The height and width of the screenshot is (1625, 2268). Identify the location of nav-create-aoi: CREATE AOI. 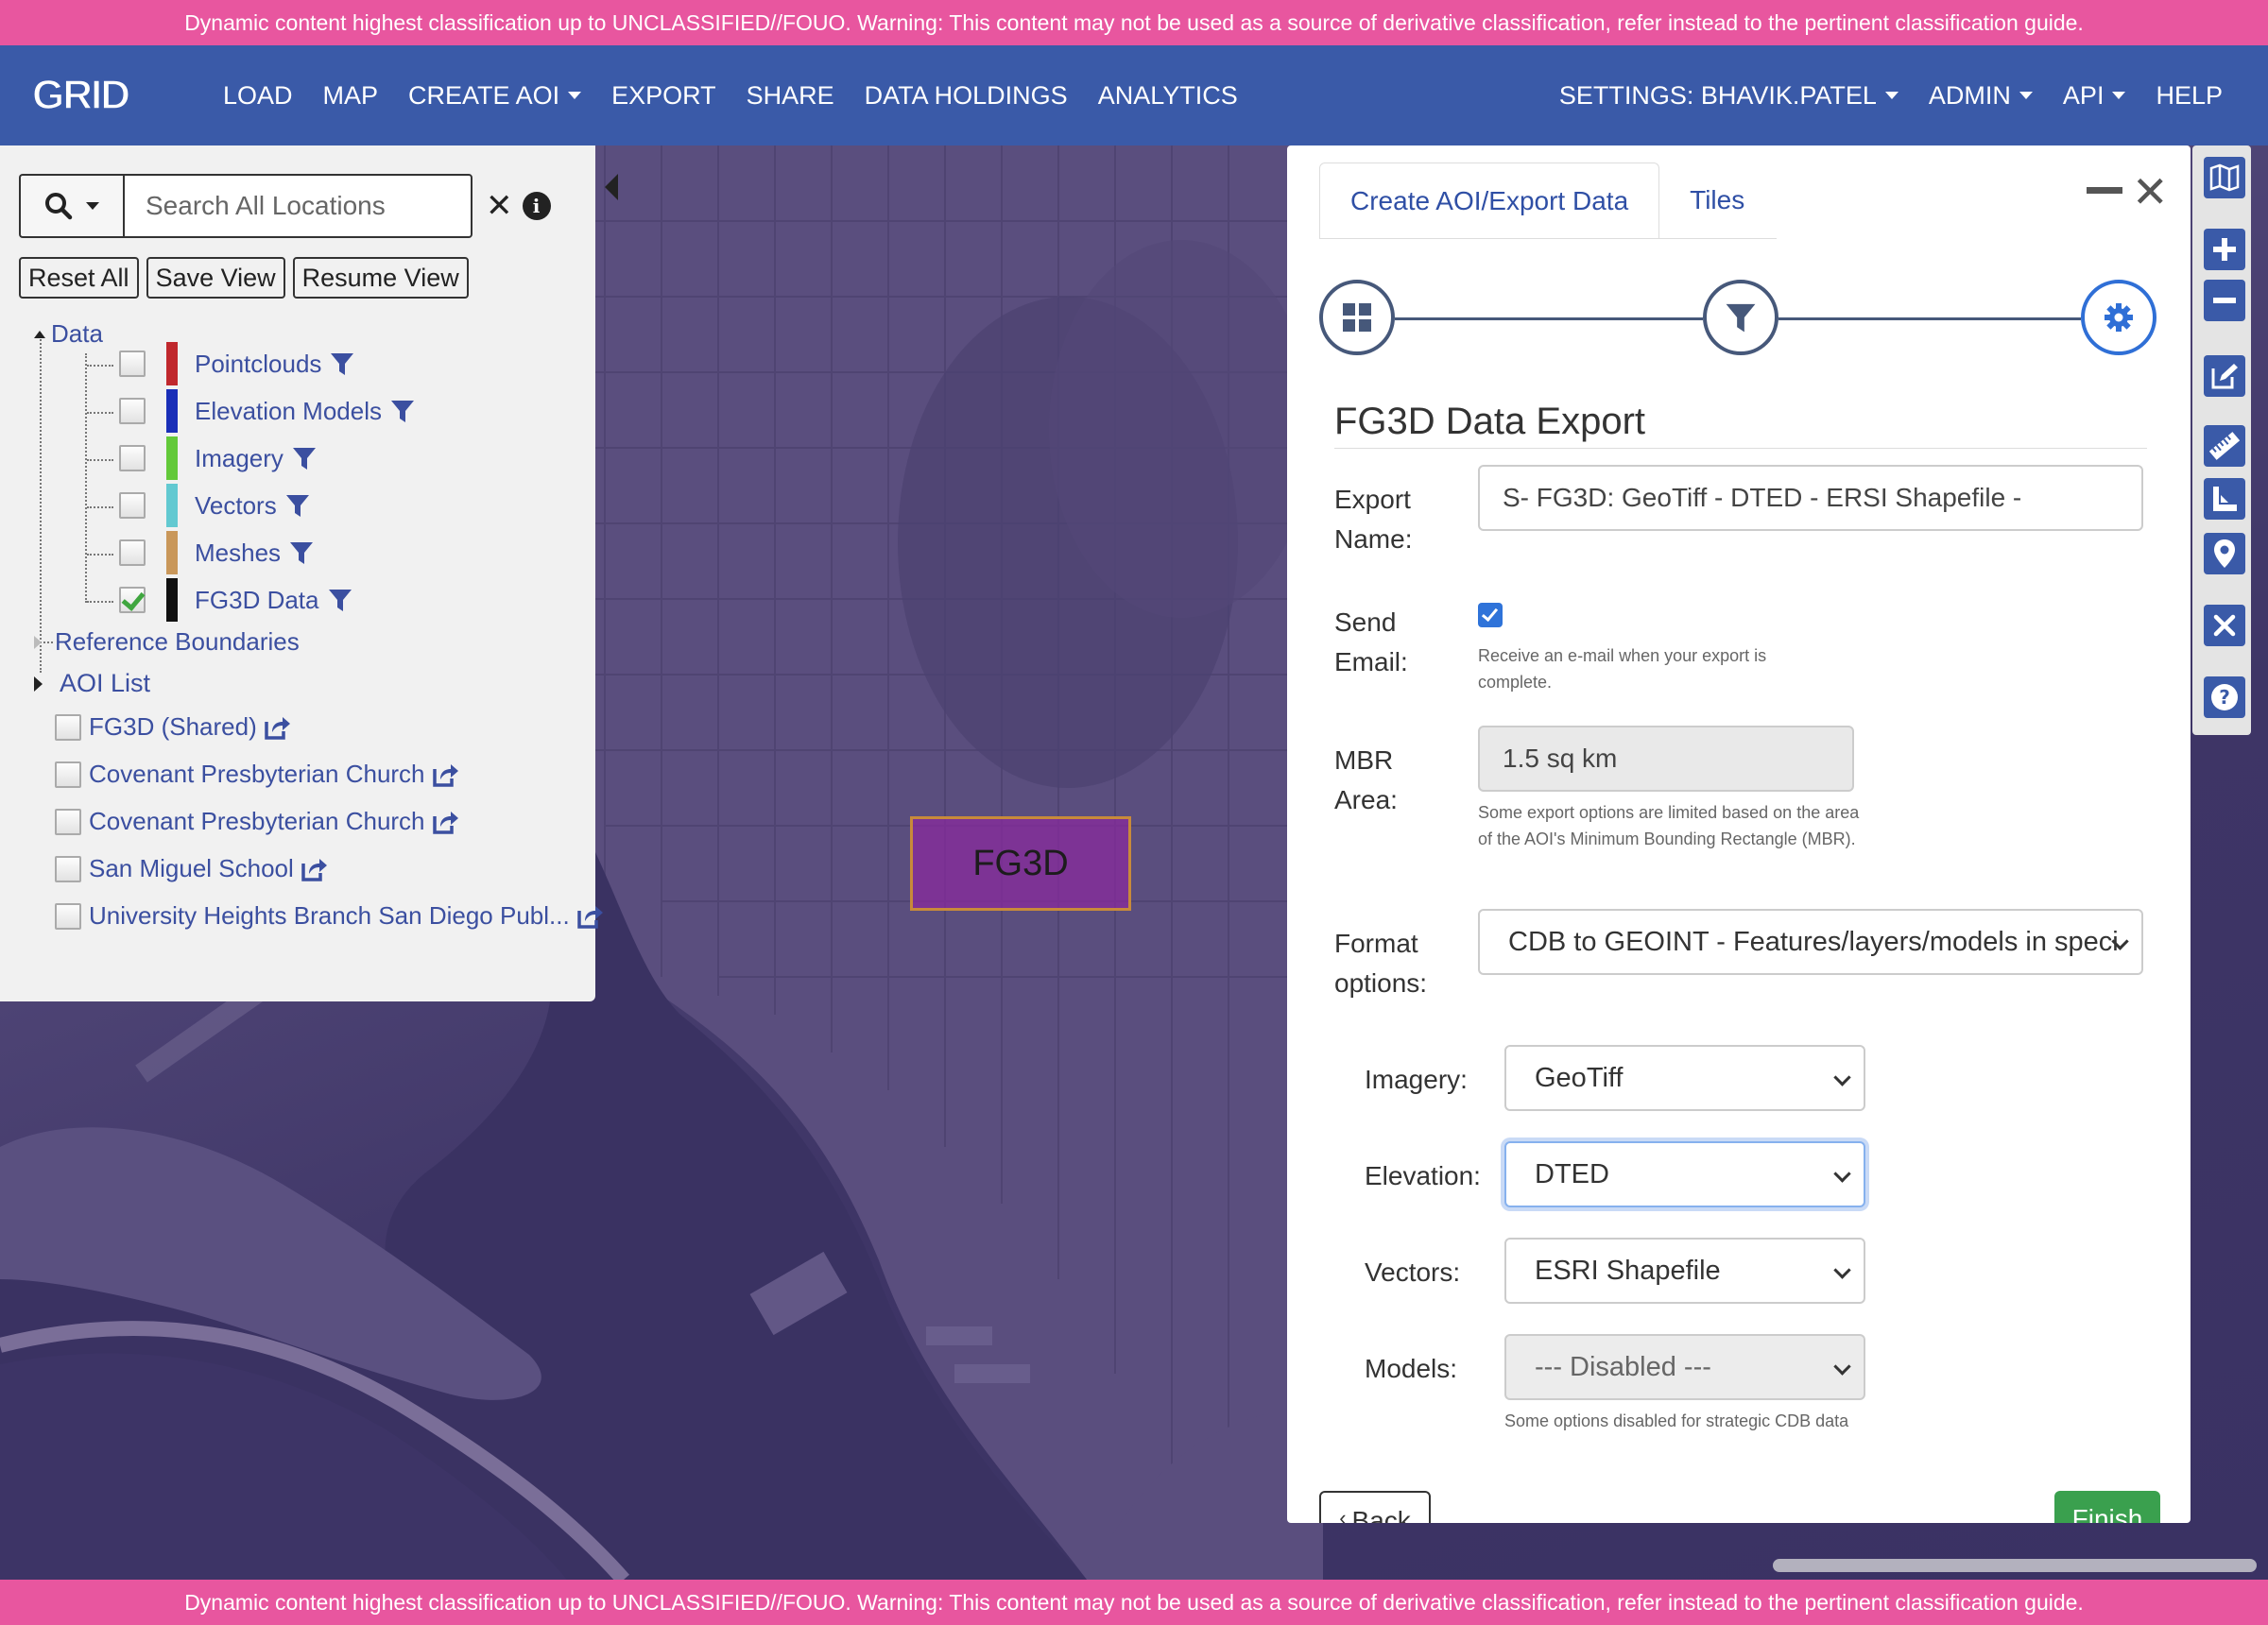
(494, 96).